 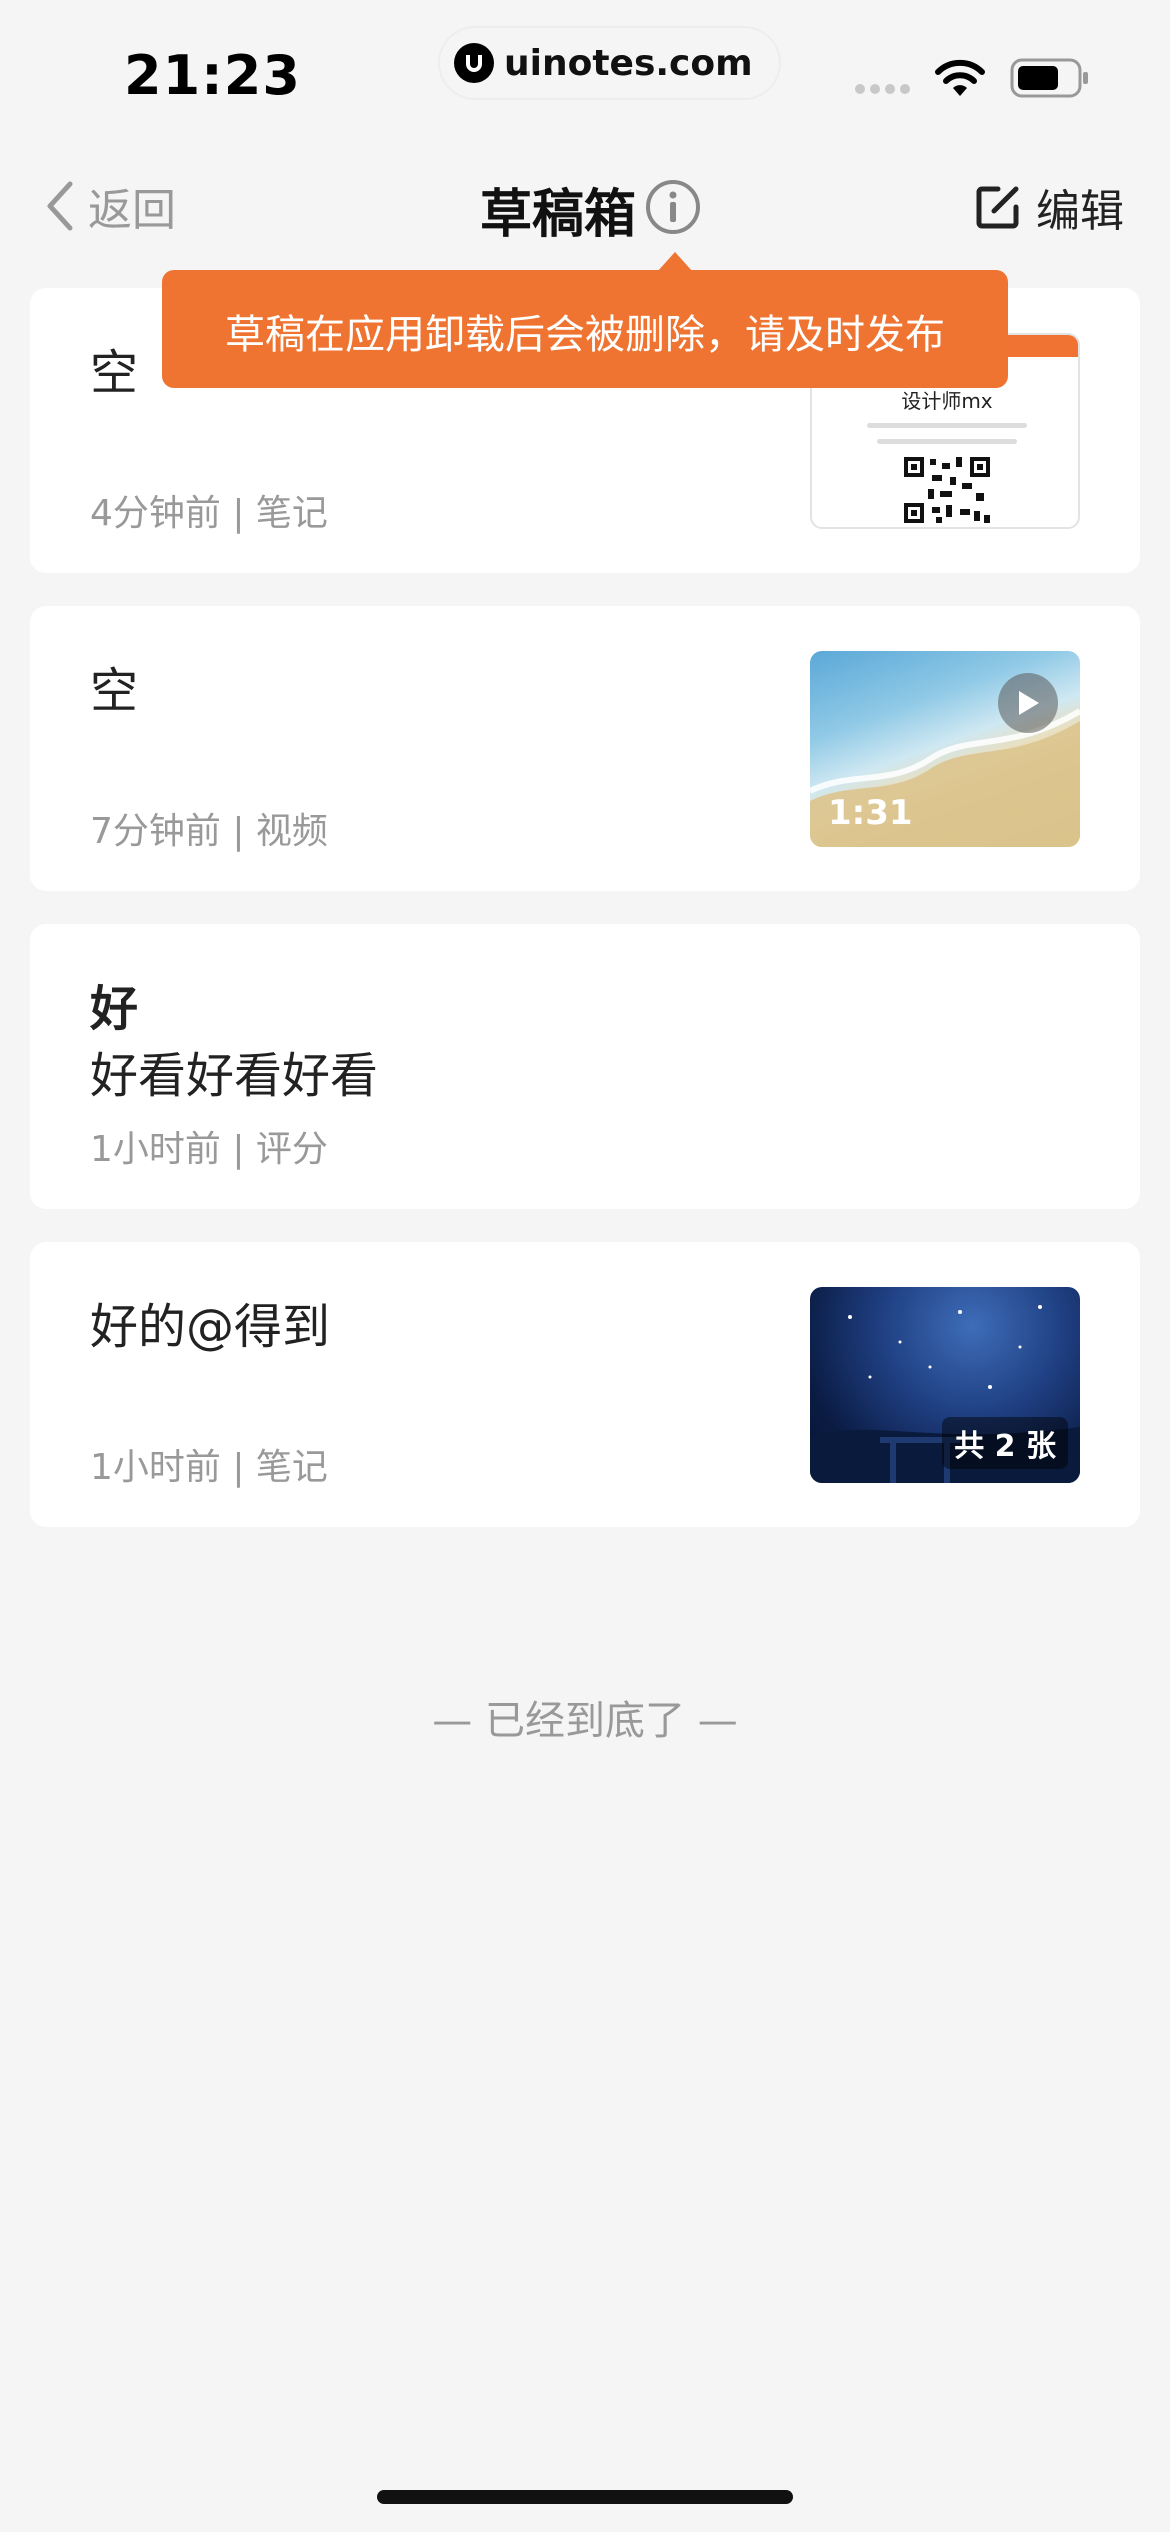 I want to click on edit-label: 编辑, so click(x=1080, y=211).